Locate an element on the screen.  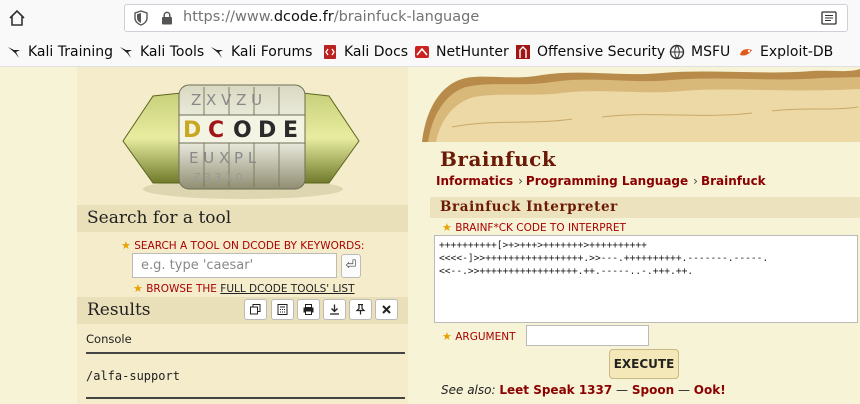
lock-icon is located at coordinates (167, 18).